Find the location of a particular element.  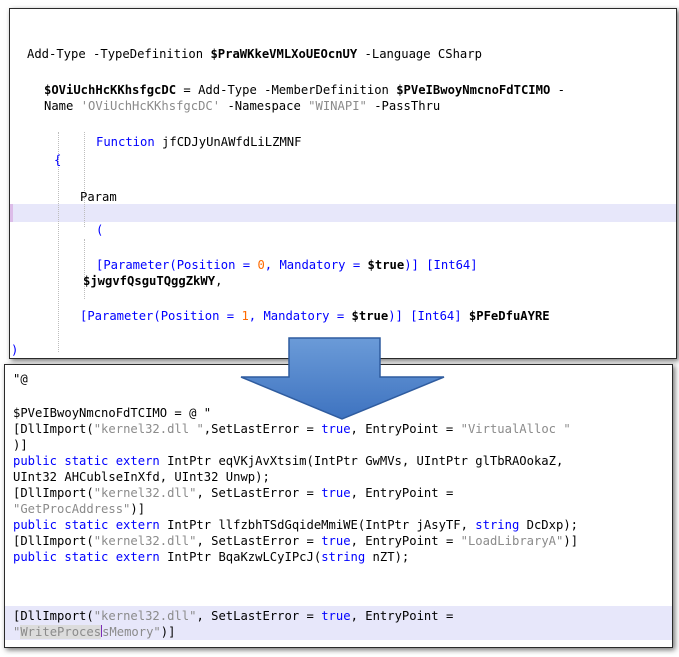

current-line-highlight is located at coordinates (343, 213).